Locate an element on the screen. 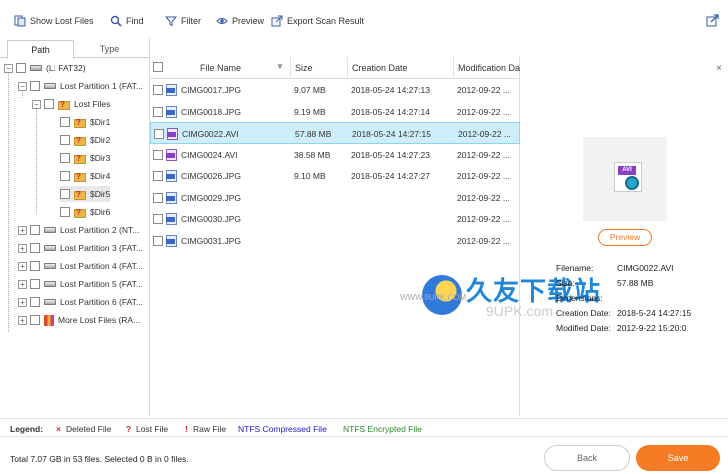 Image resolution: width=728 pixels, height=474 pixels. modified-date-value: 2012-9-22 15:20:0 is located at coordinates (652, 328).